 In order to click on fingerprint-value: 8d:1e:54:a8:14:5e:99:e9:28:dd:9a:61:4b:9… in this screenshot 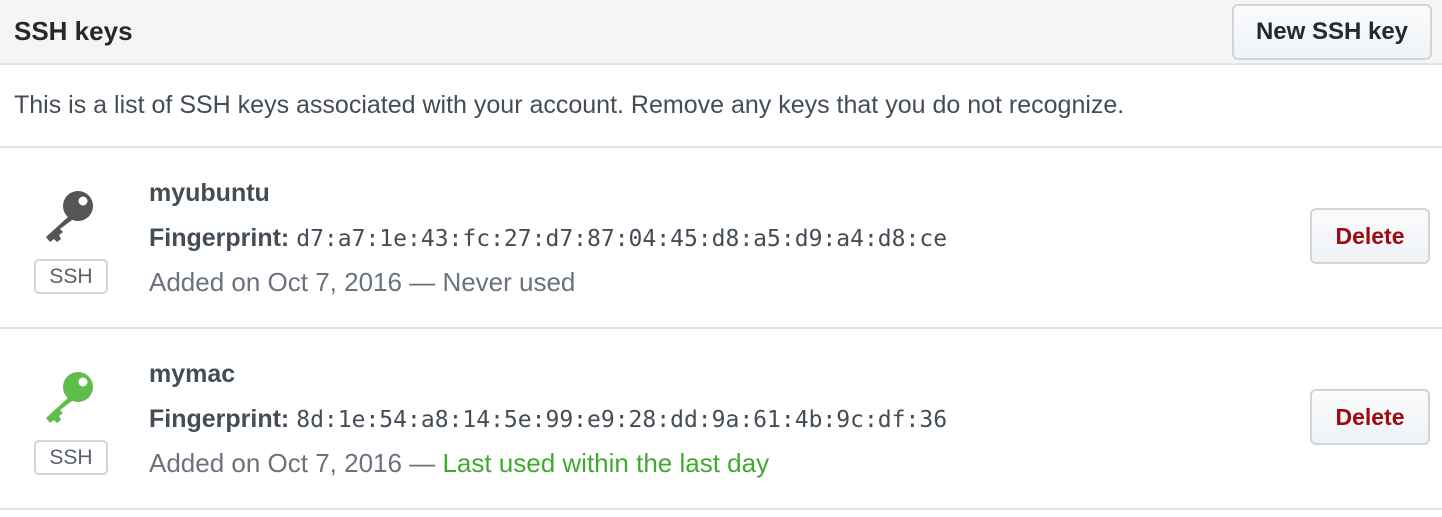, I will do `click(622, 420)`.